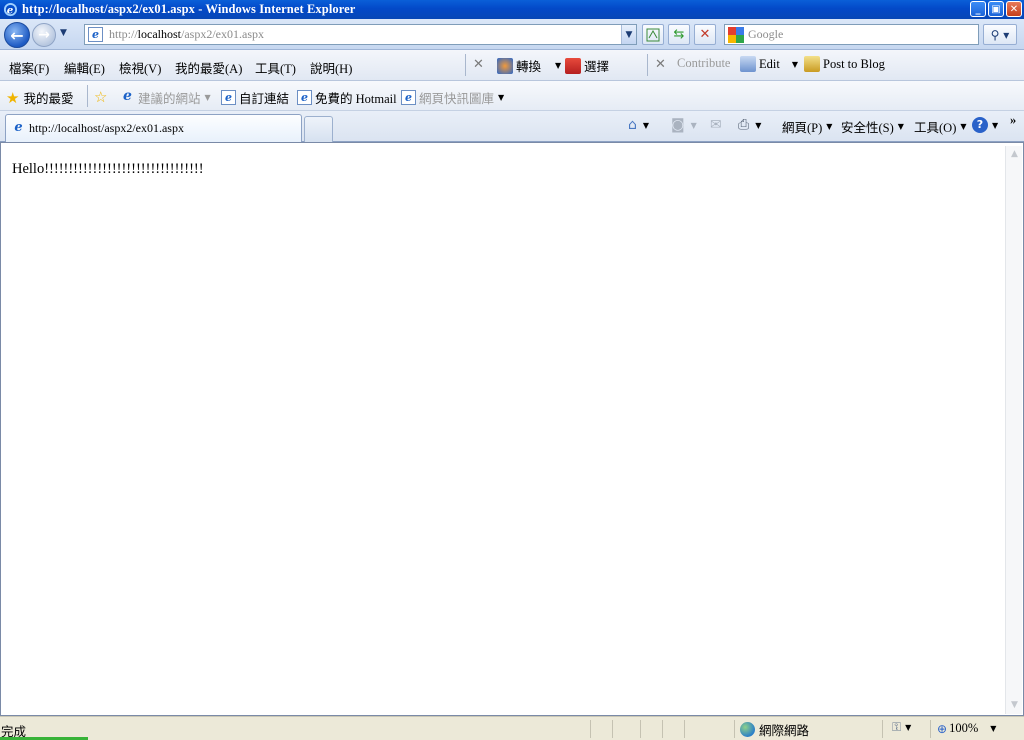 This screenshot has height=740, width=1024. I want to click on mail-icon: ✉, so click(716, 125).